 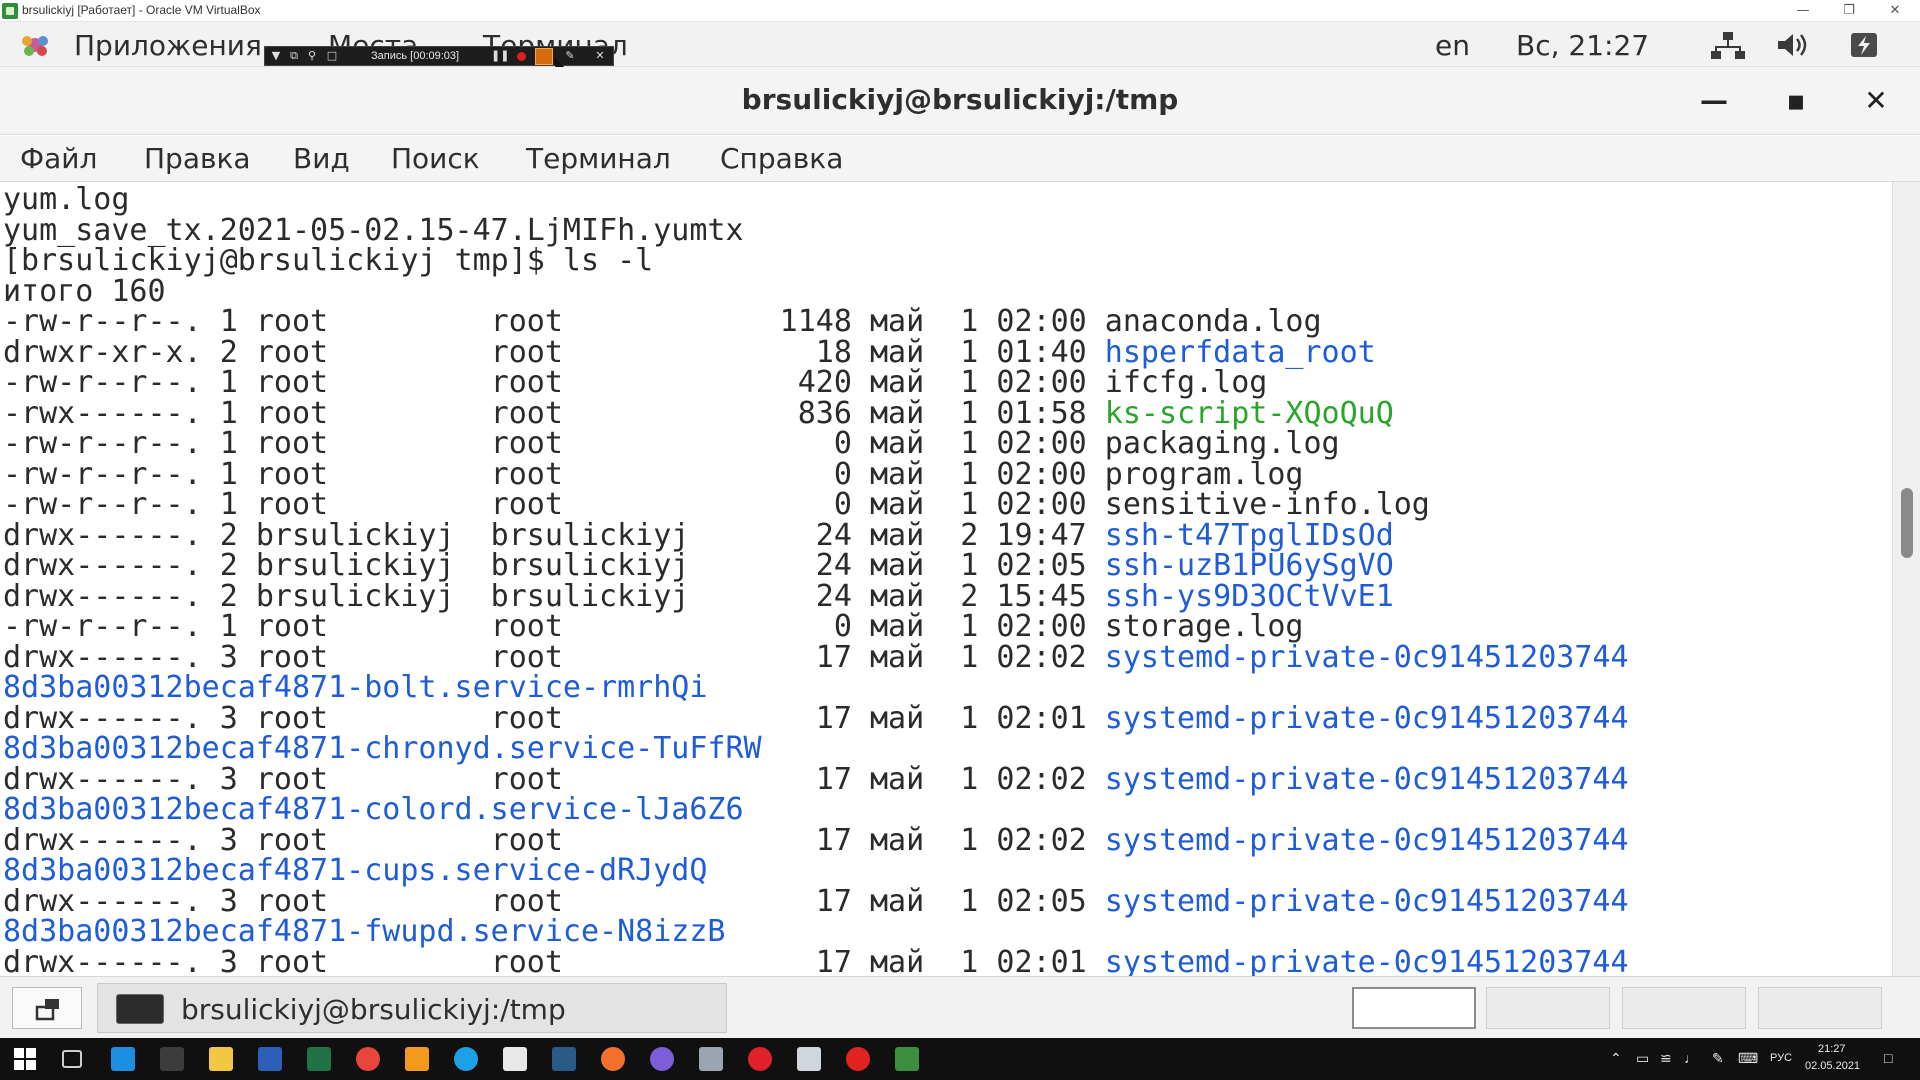 I want to click on chrome-icon, so click(x=368, y=1059).